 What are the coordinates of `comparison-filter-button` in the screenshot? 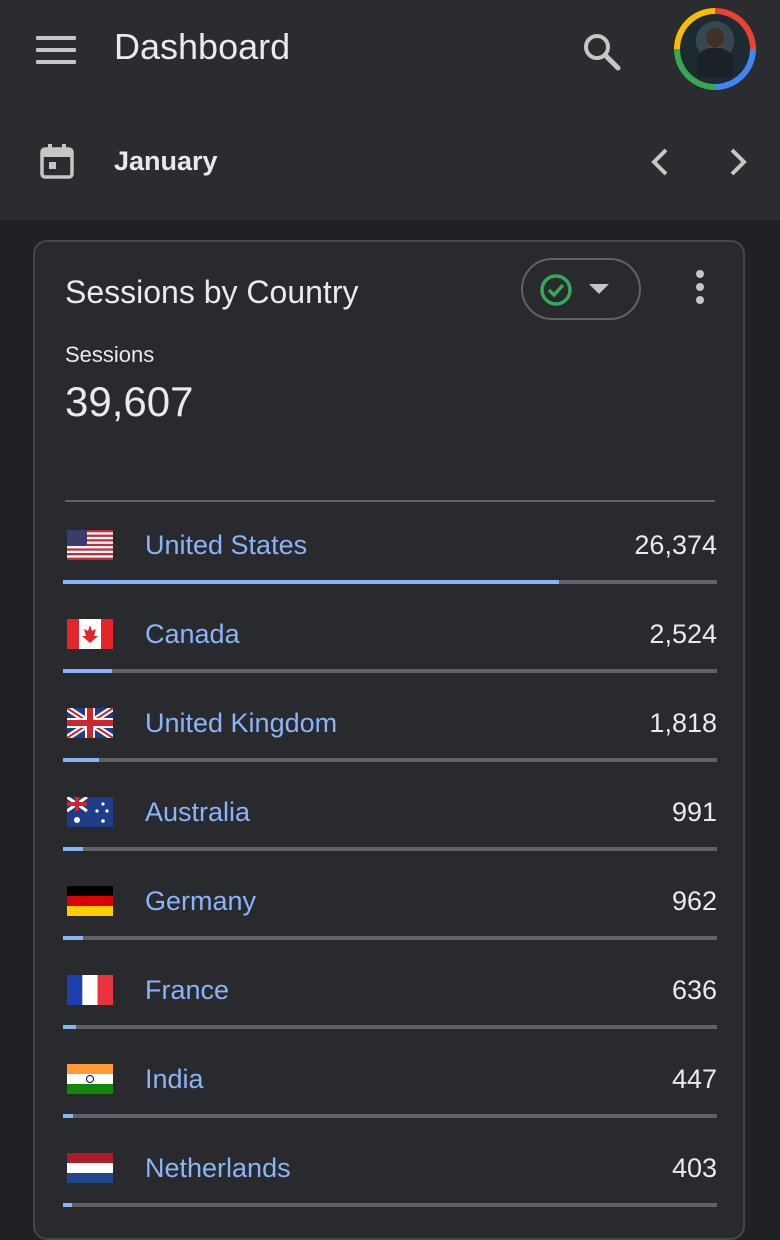 It's located at (581, 289).